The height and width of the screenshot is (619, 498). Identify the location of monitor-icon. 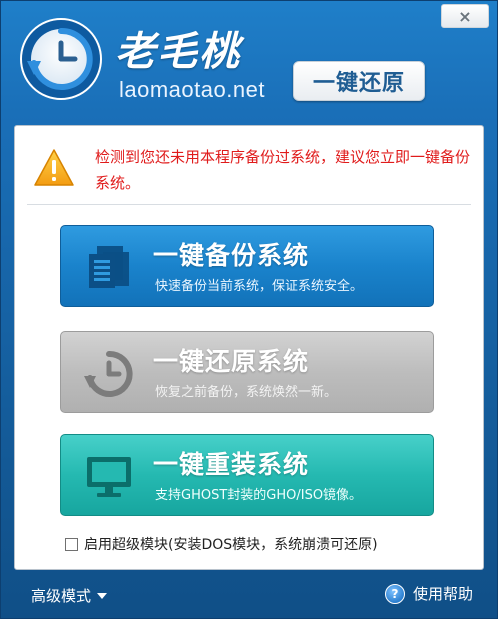
(109, 477).